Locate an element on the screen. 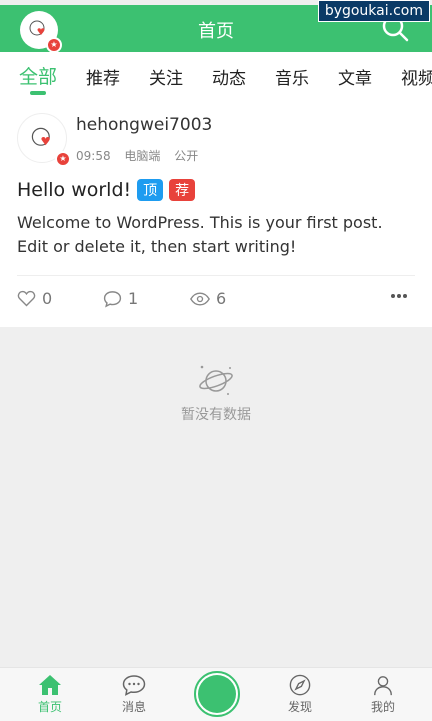 The width and height of the screenshot is (432, 721). recommended-tag: 荐 is located at coordinates (182, 190).